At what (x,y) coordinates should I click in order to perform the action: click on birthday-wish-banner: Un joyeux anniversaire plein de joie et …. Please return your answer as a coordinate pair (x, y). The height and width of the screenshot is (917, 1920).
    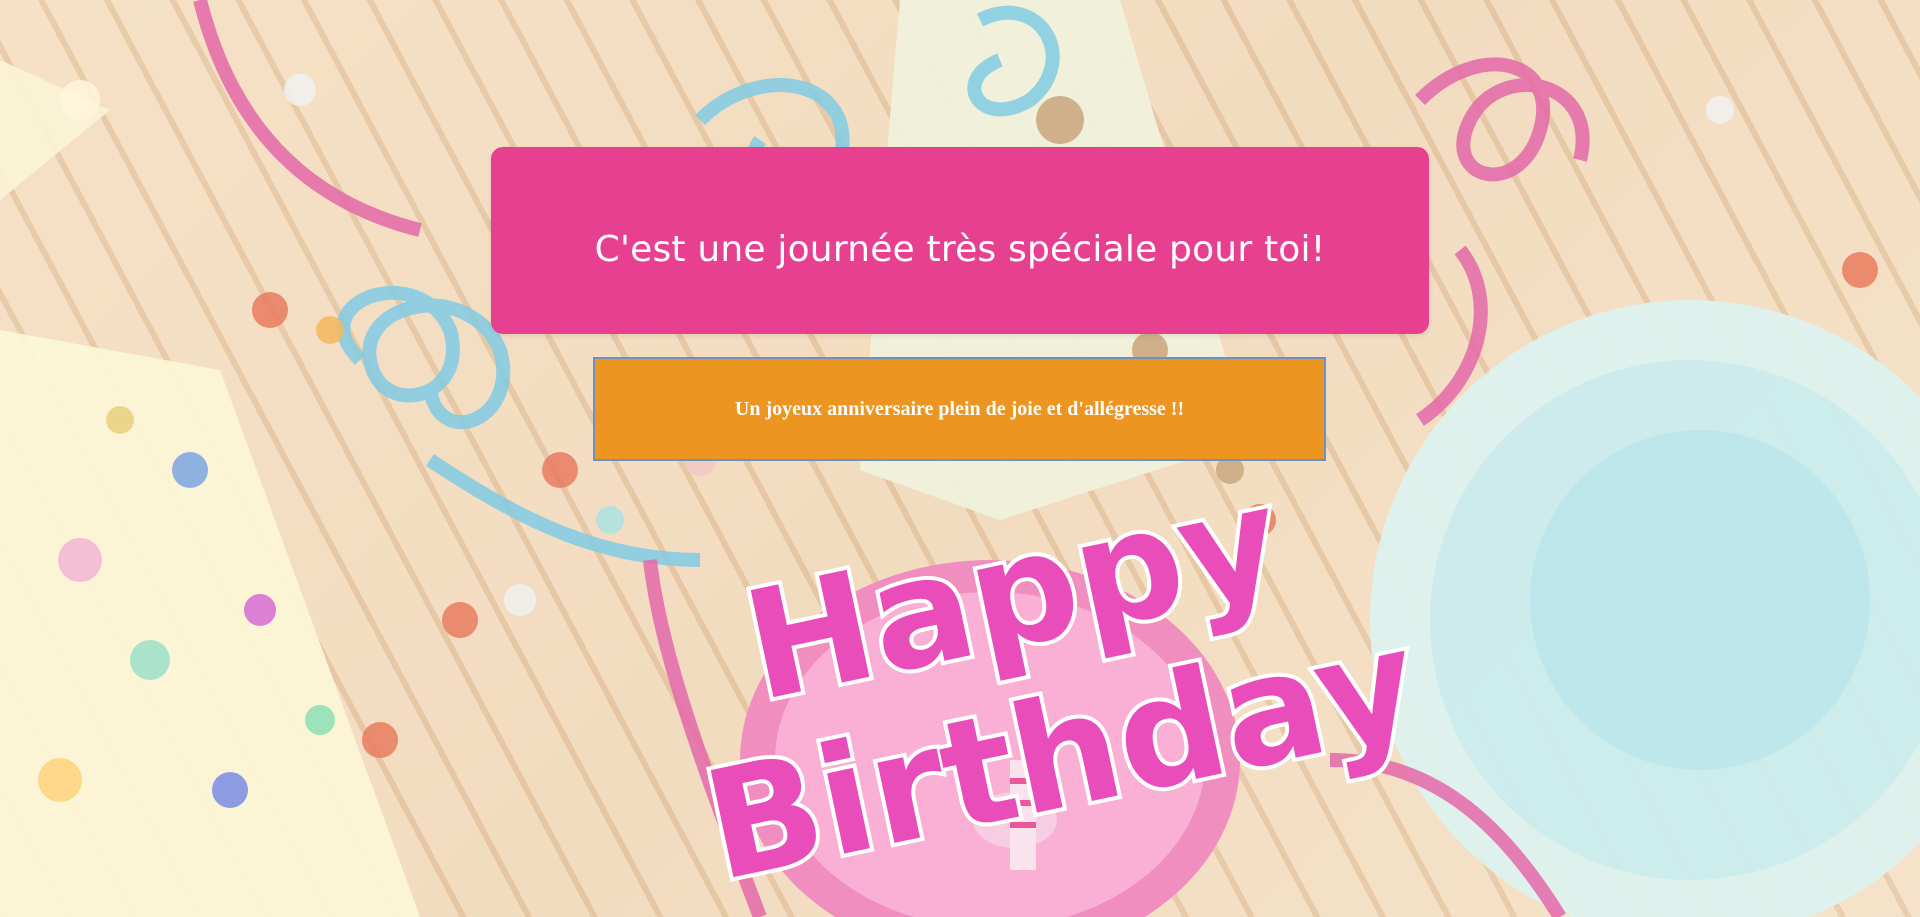
    Looking at the image, I should click on (959, 409).